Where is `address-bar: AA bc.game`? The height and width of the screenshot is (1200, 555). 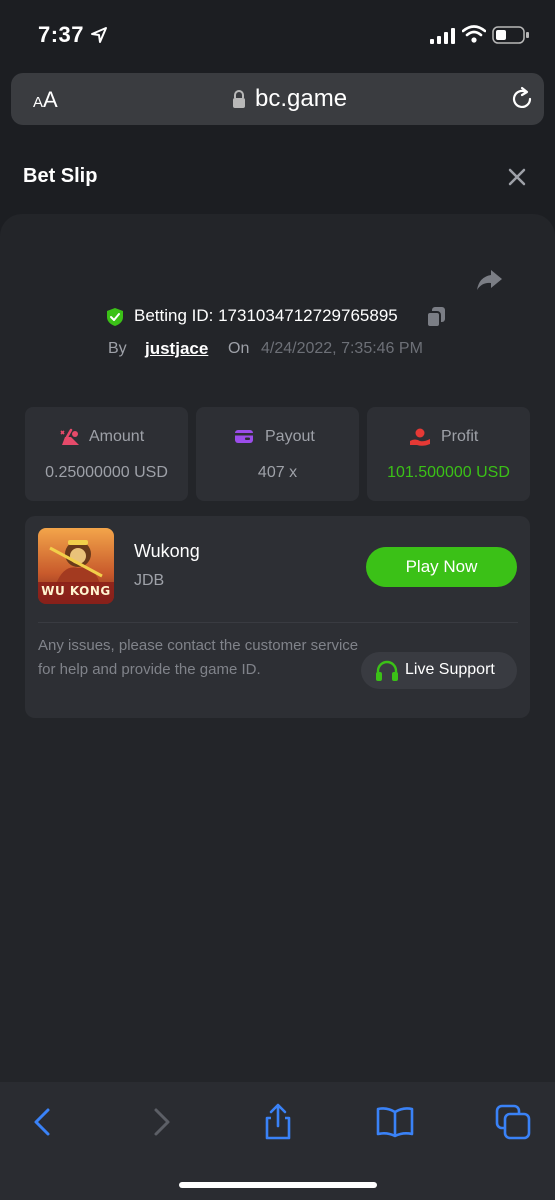 address-bar: AA bc.game is located at coordinates (277, 99).